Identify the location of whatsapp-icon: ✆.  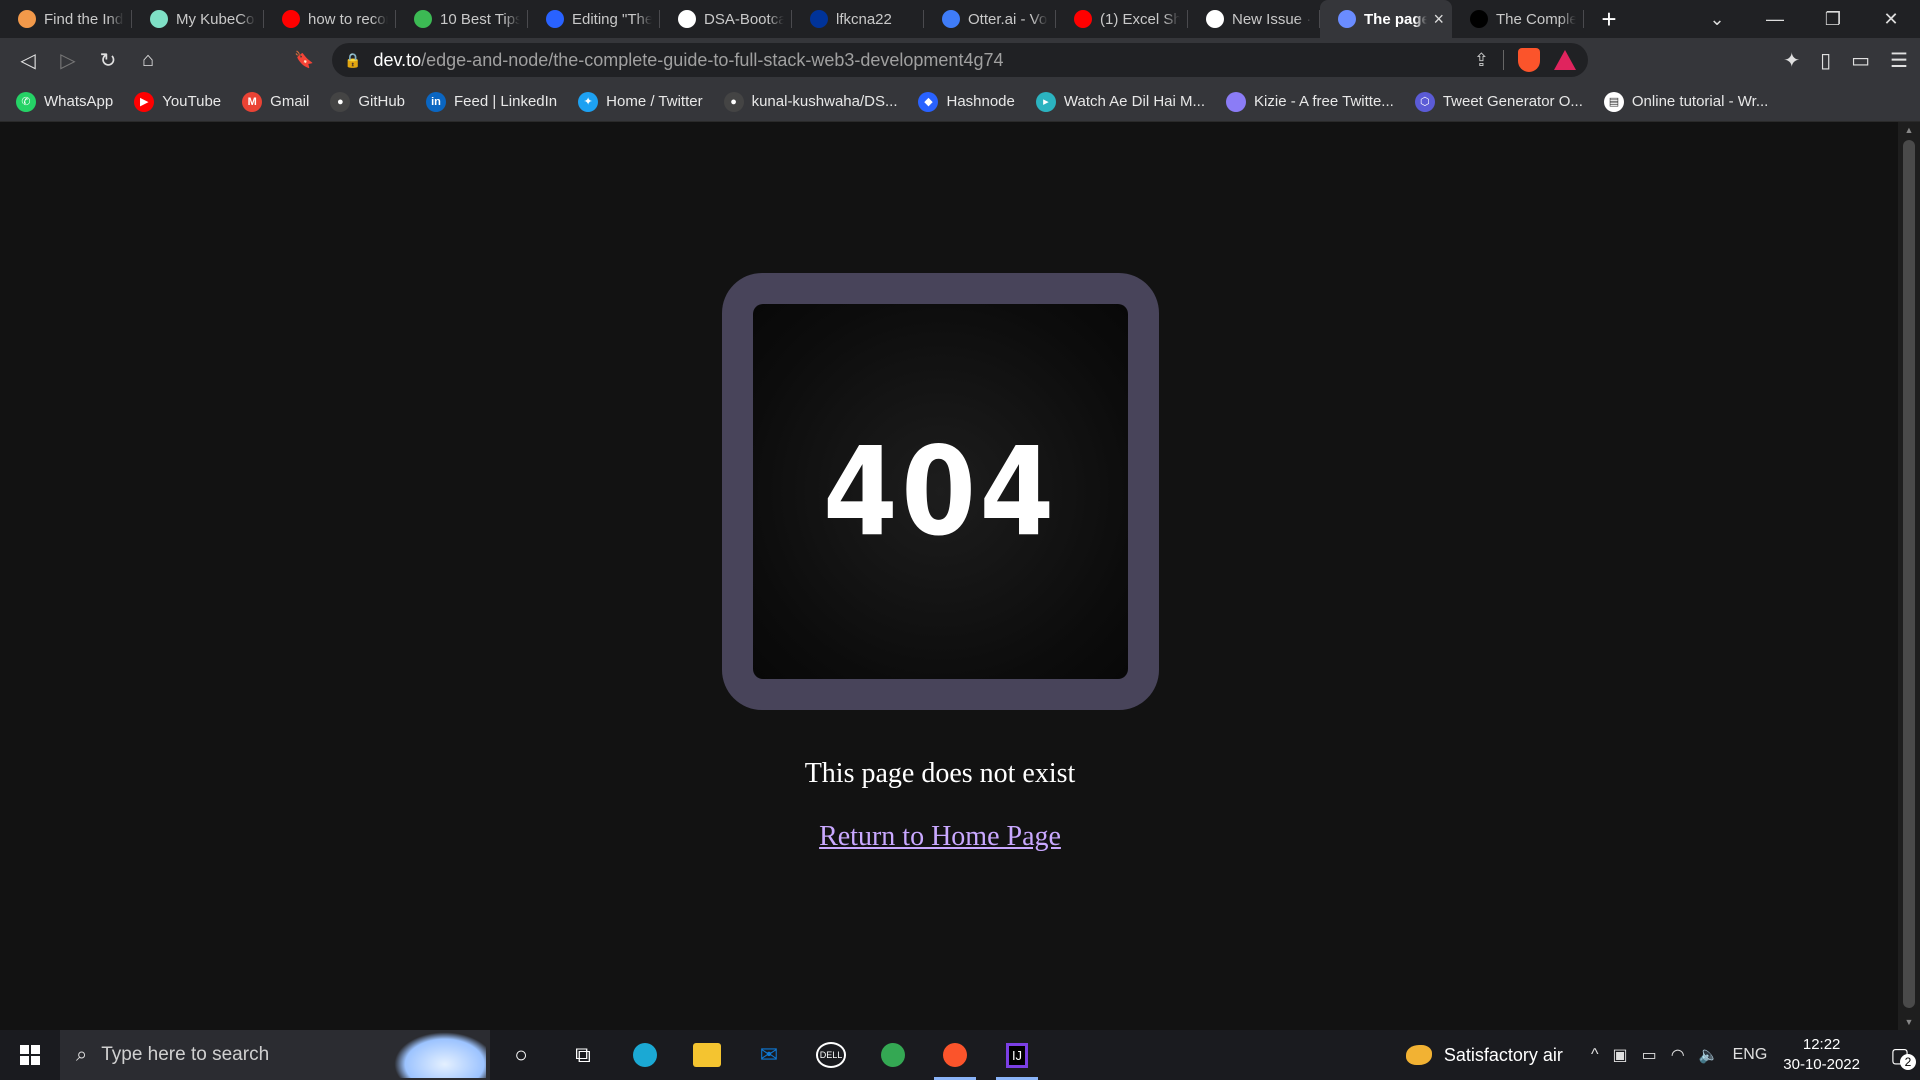
(26, 101).